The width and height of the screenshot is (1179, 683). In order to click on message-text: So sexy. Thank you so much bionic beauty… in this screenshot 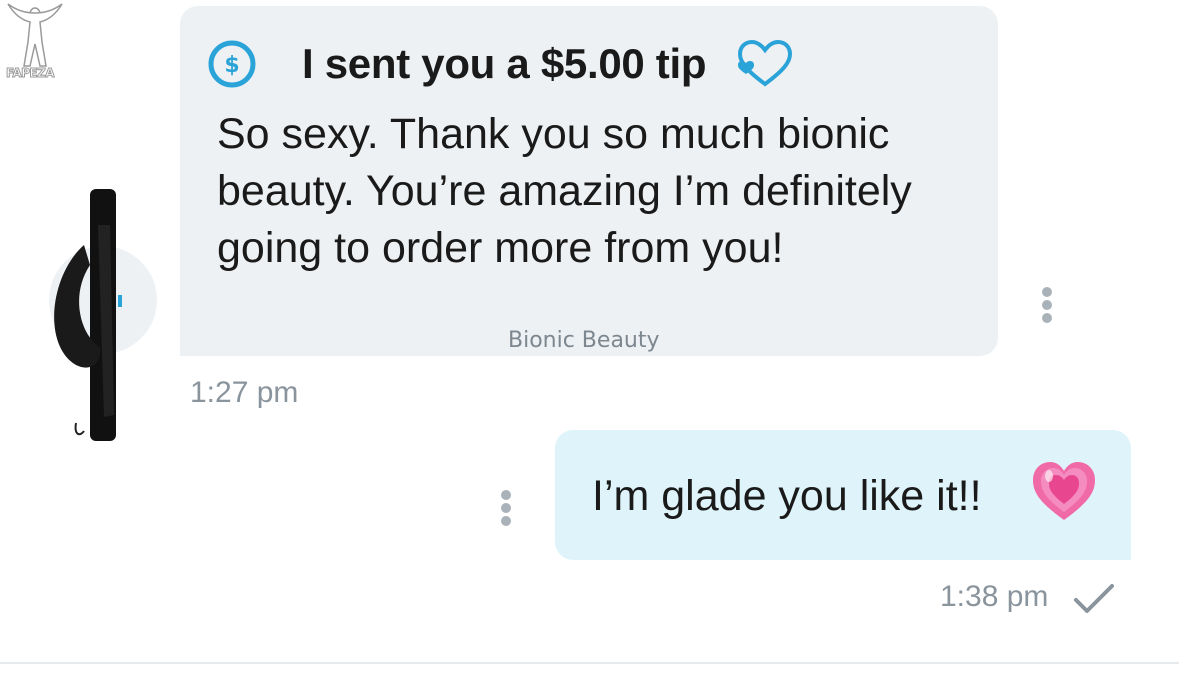, I will do `click(564, 191)`.